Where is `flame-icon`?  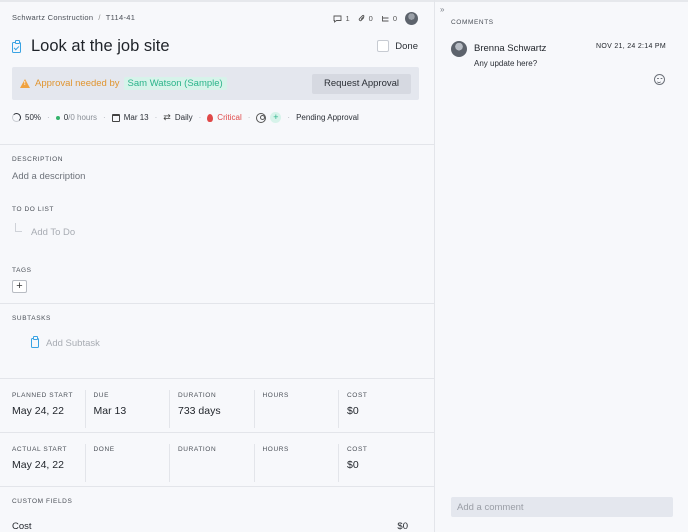
flame-icon is located at coordinates (210, 117).